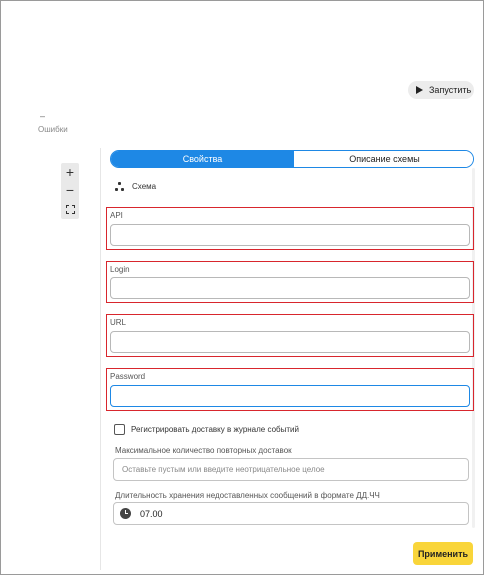 The width and height of the screenshot is (484, 575). I want to click on play-icon, so click(419, 90).